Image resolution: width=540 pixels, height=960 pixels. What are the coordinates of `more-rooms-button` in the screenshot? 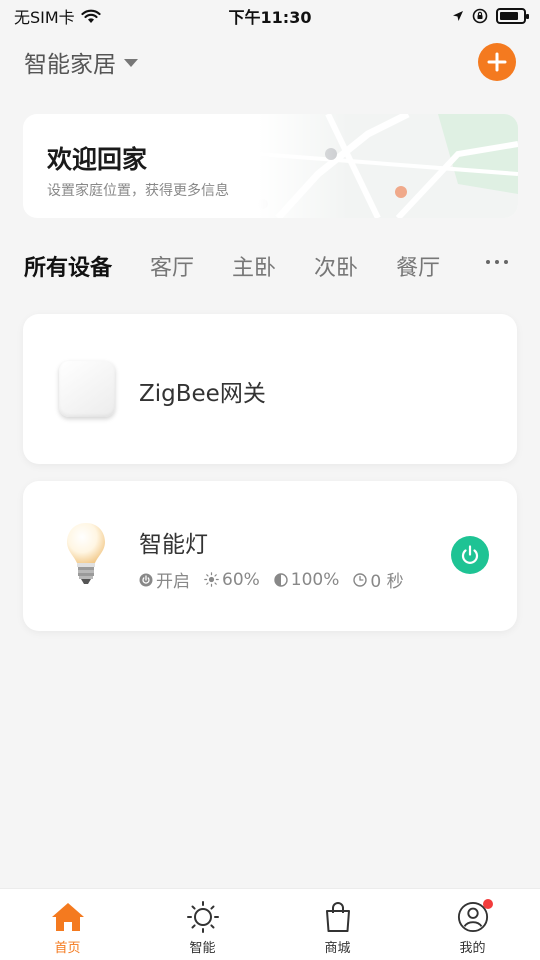 It's located at (497, 262).